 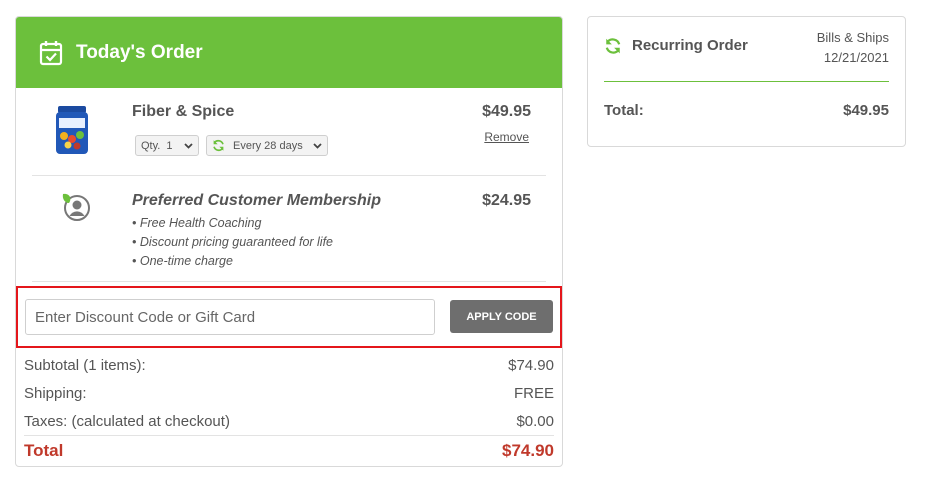 I want to click on benefit-item: • Discount pricing guaranteed for life, so click(x=233, y=242).